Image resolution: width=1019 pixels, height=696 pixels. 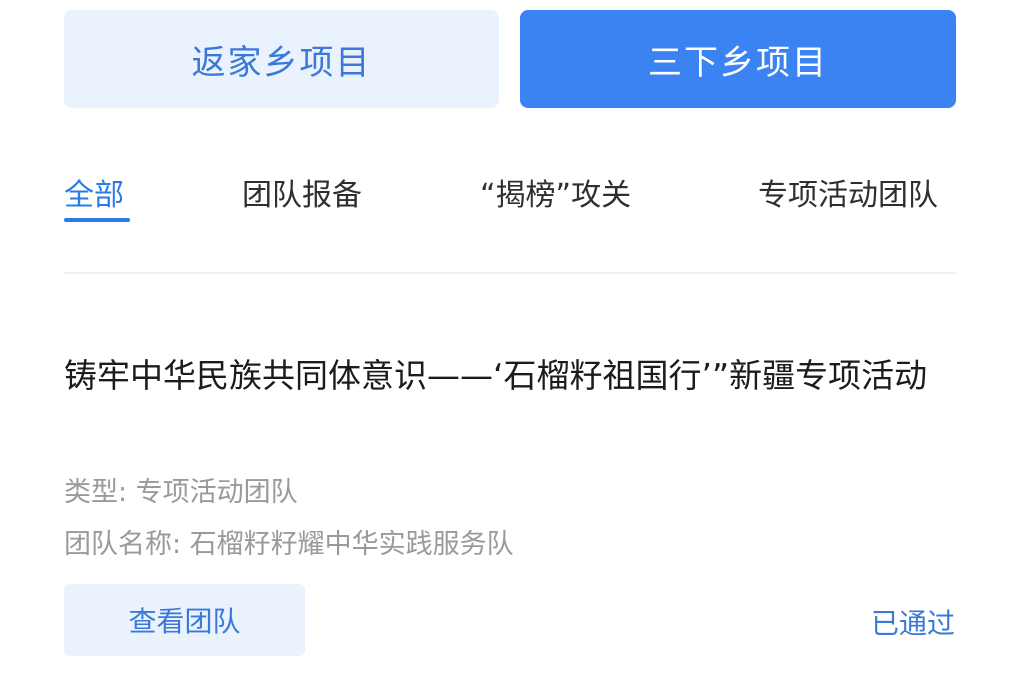 What do you see at coordinates (496, 375) in the screenshot?
I see `project-title: 铸牢中华民族共同体意识——‘石榴籽祖国行’”新疆专项活动` at bounding box center [496, 375].